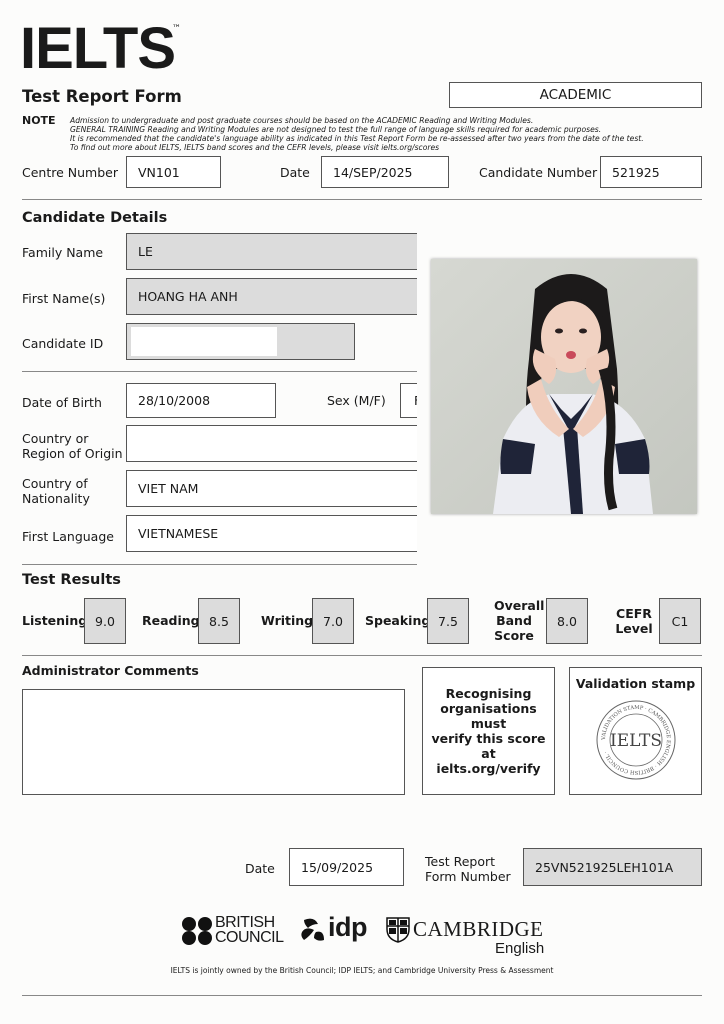 The height and width of the screenshot is (1024, 724). I want to click on first-language-field: VIETNAMESE, so click(271, 533).